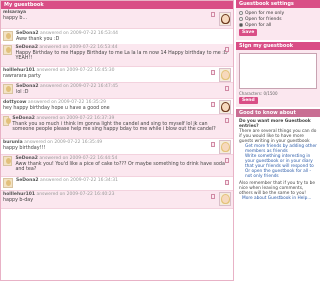  Describe the element at coordinates (258, 25) in the screenshot. I see `option-label: Open for all` at that location.